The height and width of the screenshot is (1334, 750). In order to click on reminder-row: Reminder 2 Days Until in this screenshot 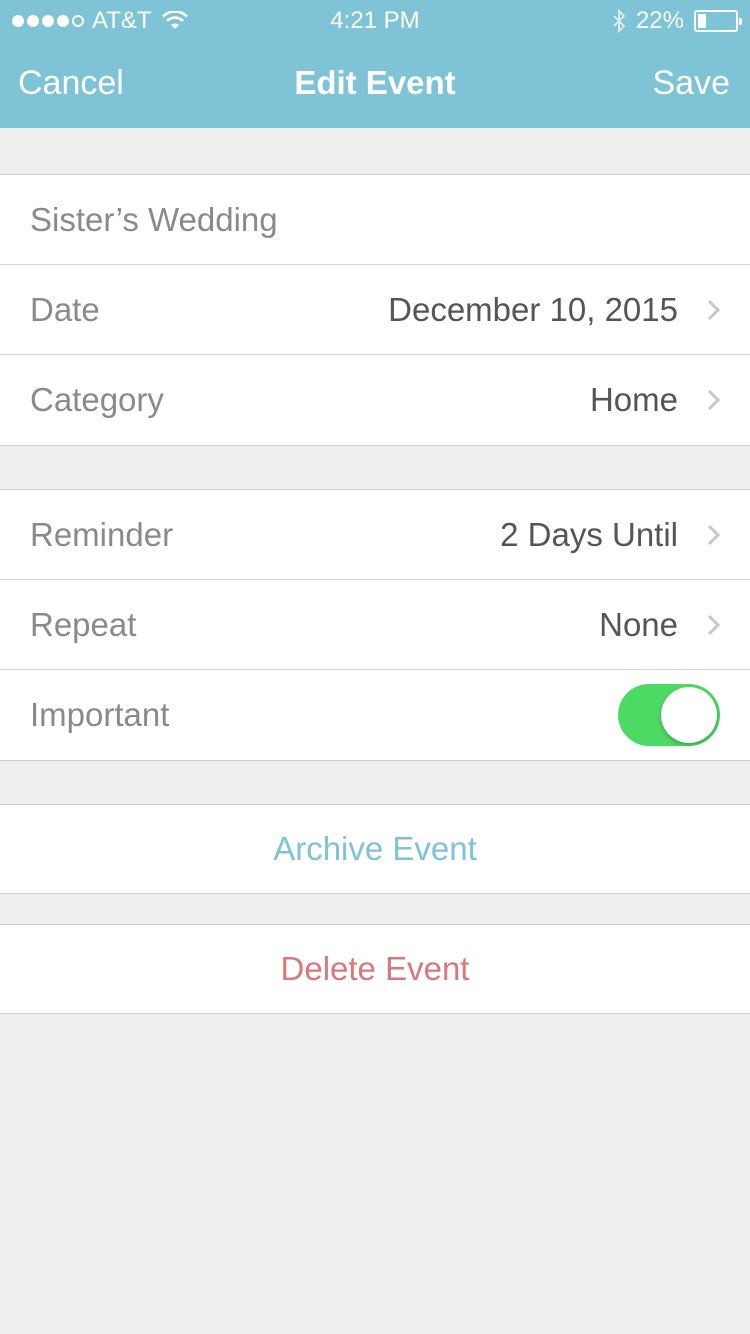, I will do `click(375, 535)`.